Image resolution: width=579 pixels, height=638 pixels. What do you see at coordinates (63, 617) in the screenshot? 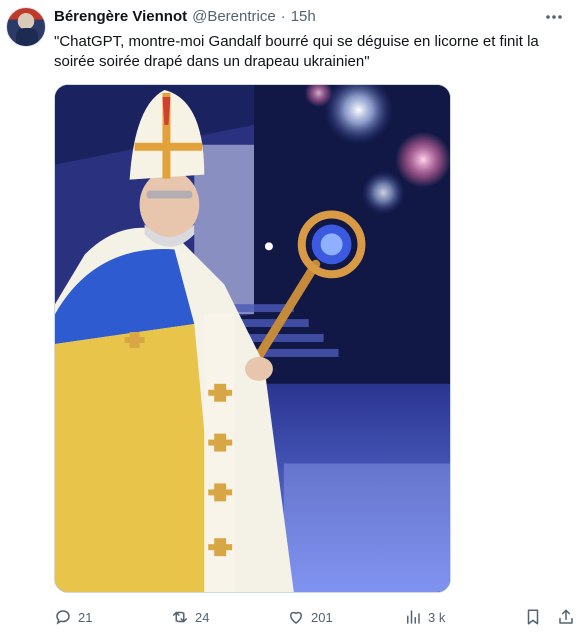
I see `reply-icon` at bounding box center [63, 617].